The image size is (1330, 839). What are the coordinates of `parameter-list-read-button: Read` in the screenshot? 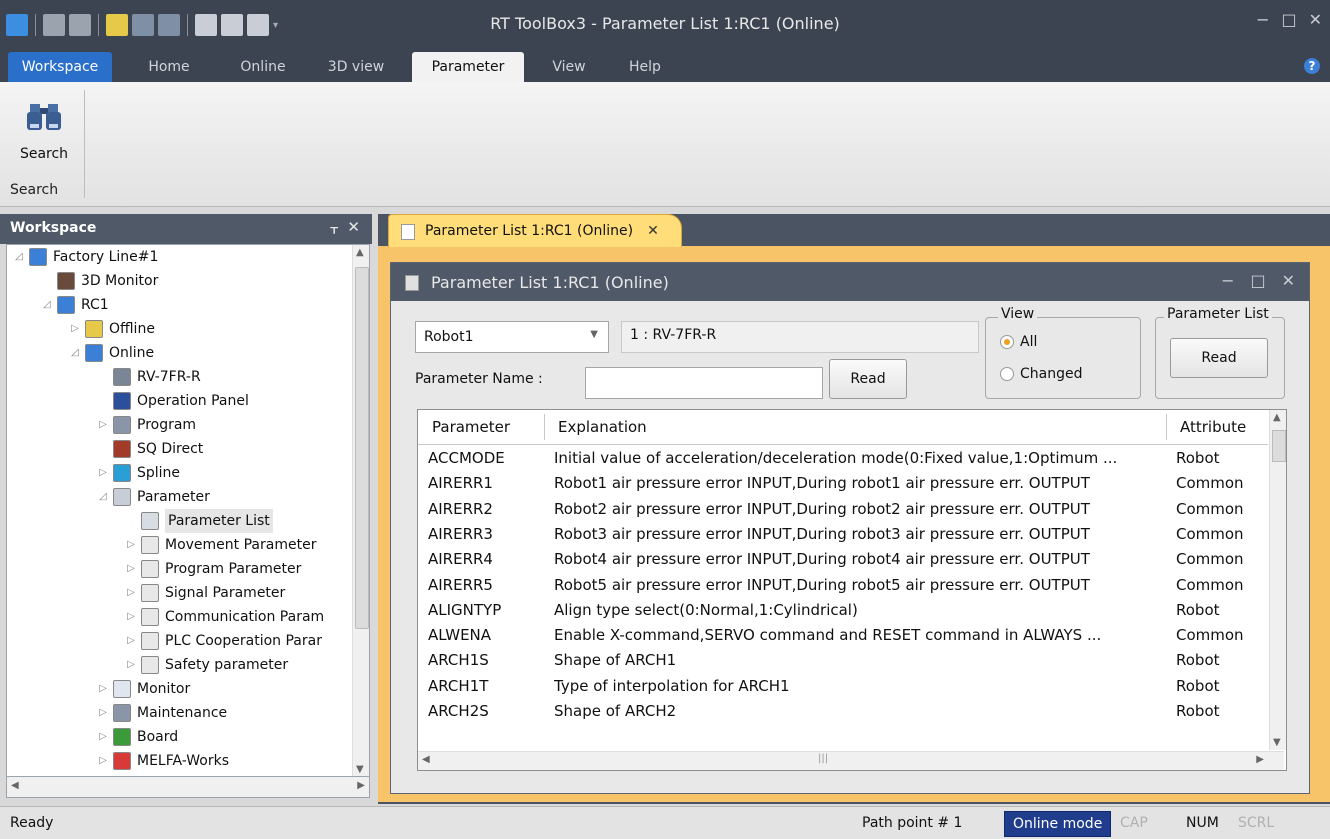 It's located at (1219, 358).